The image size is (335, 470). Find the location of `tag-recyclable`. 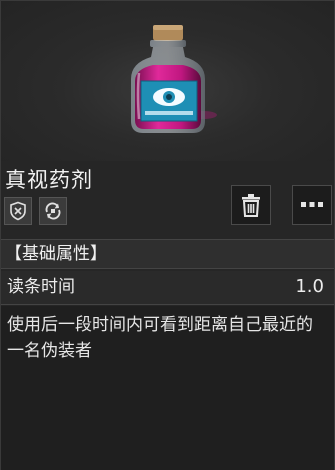

tag-recyclable is located at coordinates (53, 211).